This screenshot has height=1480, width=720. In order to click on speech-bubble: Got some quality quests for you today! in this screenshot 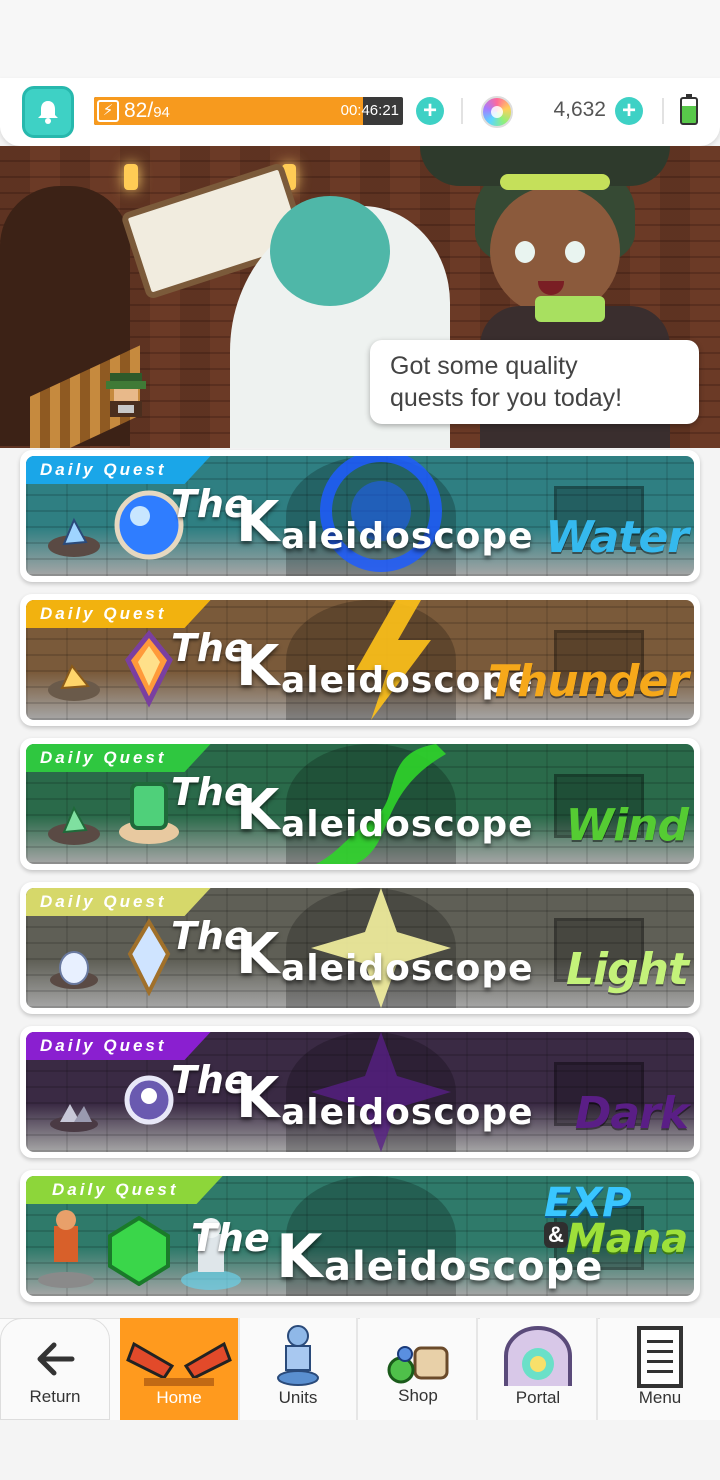, I will do `click(534, 382)`.